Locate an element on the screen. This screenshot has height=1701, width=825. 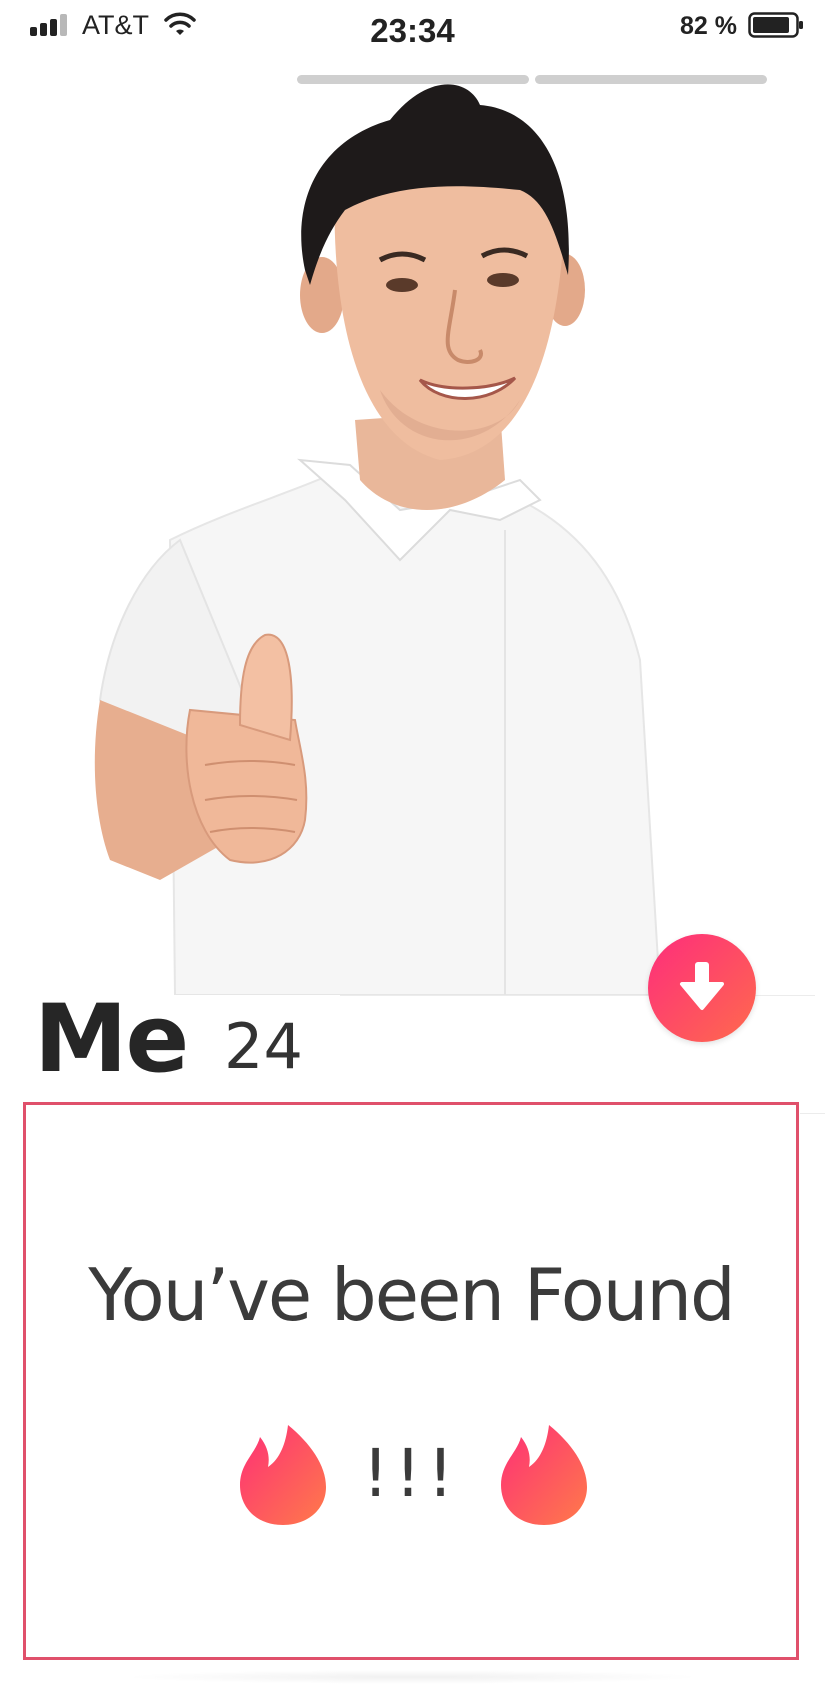
status-bar: AT&T 23:34 82 % is located at coordinates (412, 30).